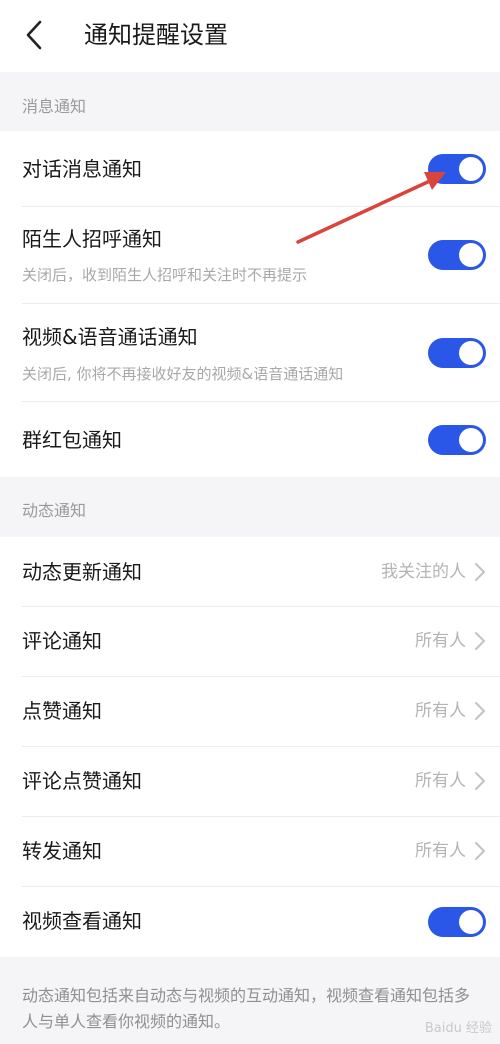 The width and height of the screenshot is (500, 1044). What do you see at coordinates (250, 572) in the screenshot?
I see `row-feed-update: 动态更新通知 我关注的人` at bounding box center [250, 572].